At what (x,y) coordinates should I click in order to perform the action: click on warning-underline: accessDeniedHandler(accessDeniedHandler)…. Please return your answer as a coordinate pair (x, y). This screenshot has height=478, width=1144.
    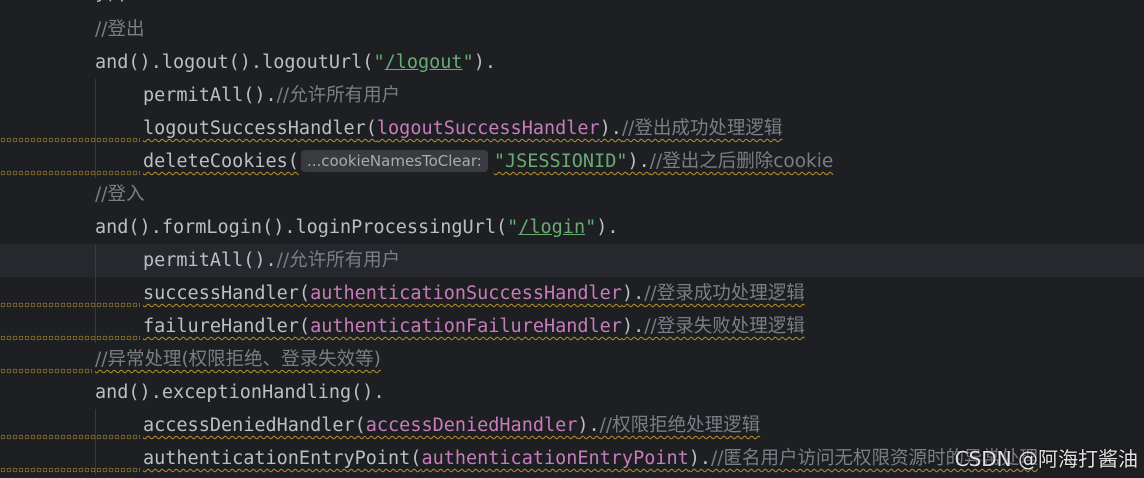
    Looking at the image, I should click on (451, 425).